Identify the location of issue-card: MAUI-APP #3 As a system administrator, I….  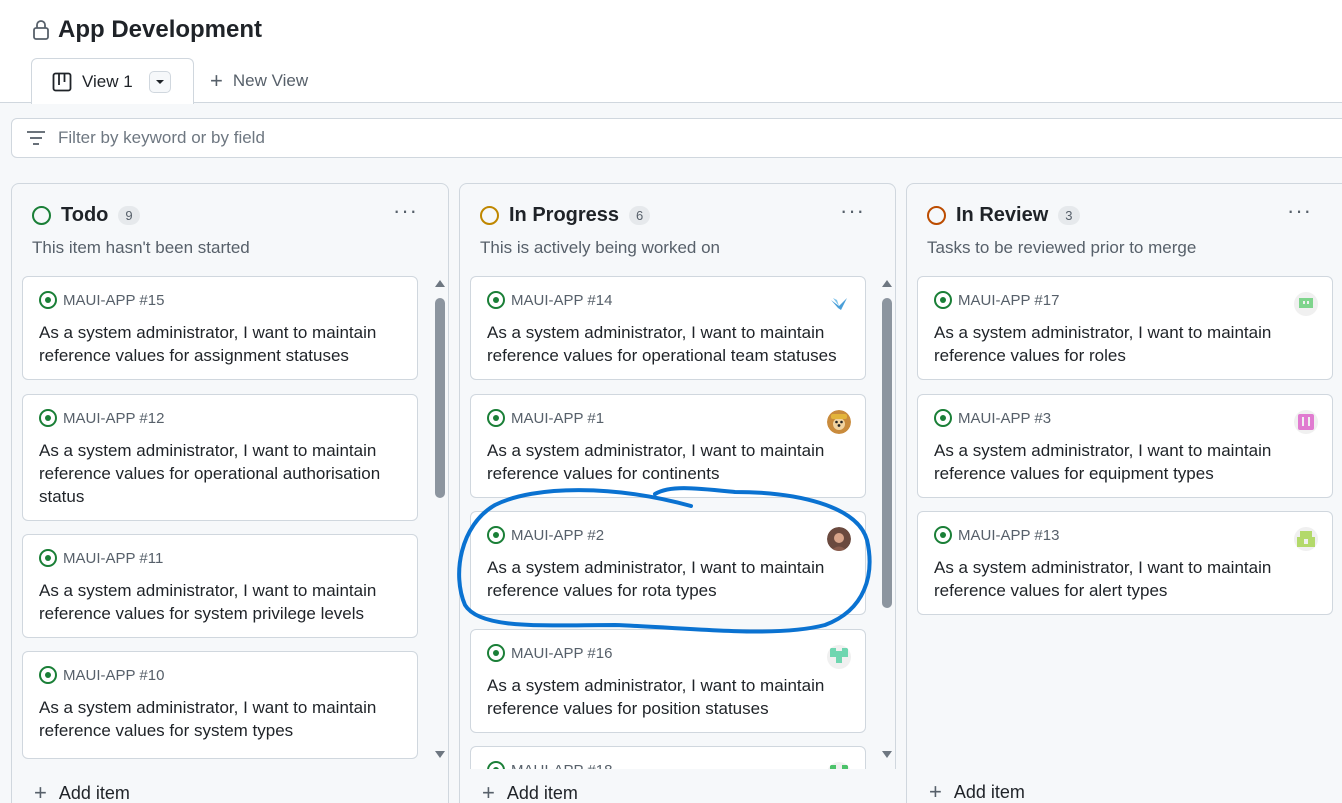
(1125, 446).